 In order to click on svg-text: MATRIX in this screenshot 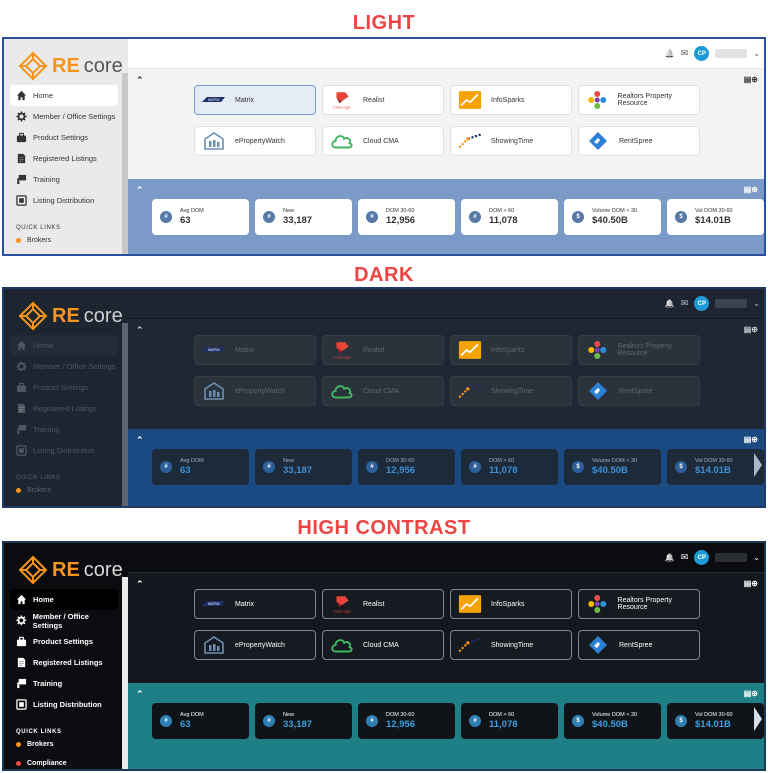, I will do `click(214, 100)`.